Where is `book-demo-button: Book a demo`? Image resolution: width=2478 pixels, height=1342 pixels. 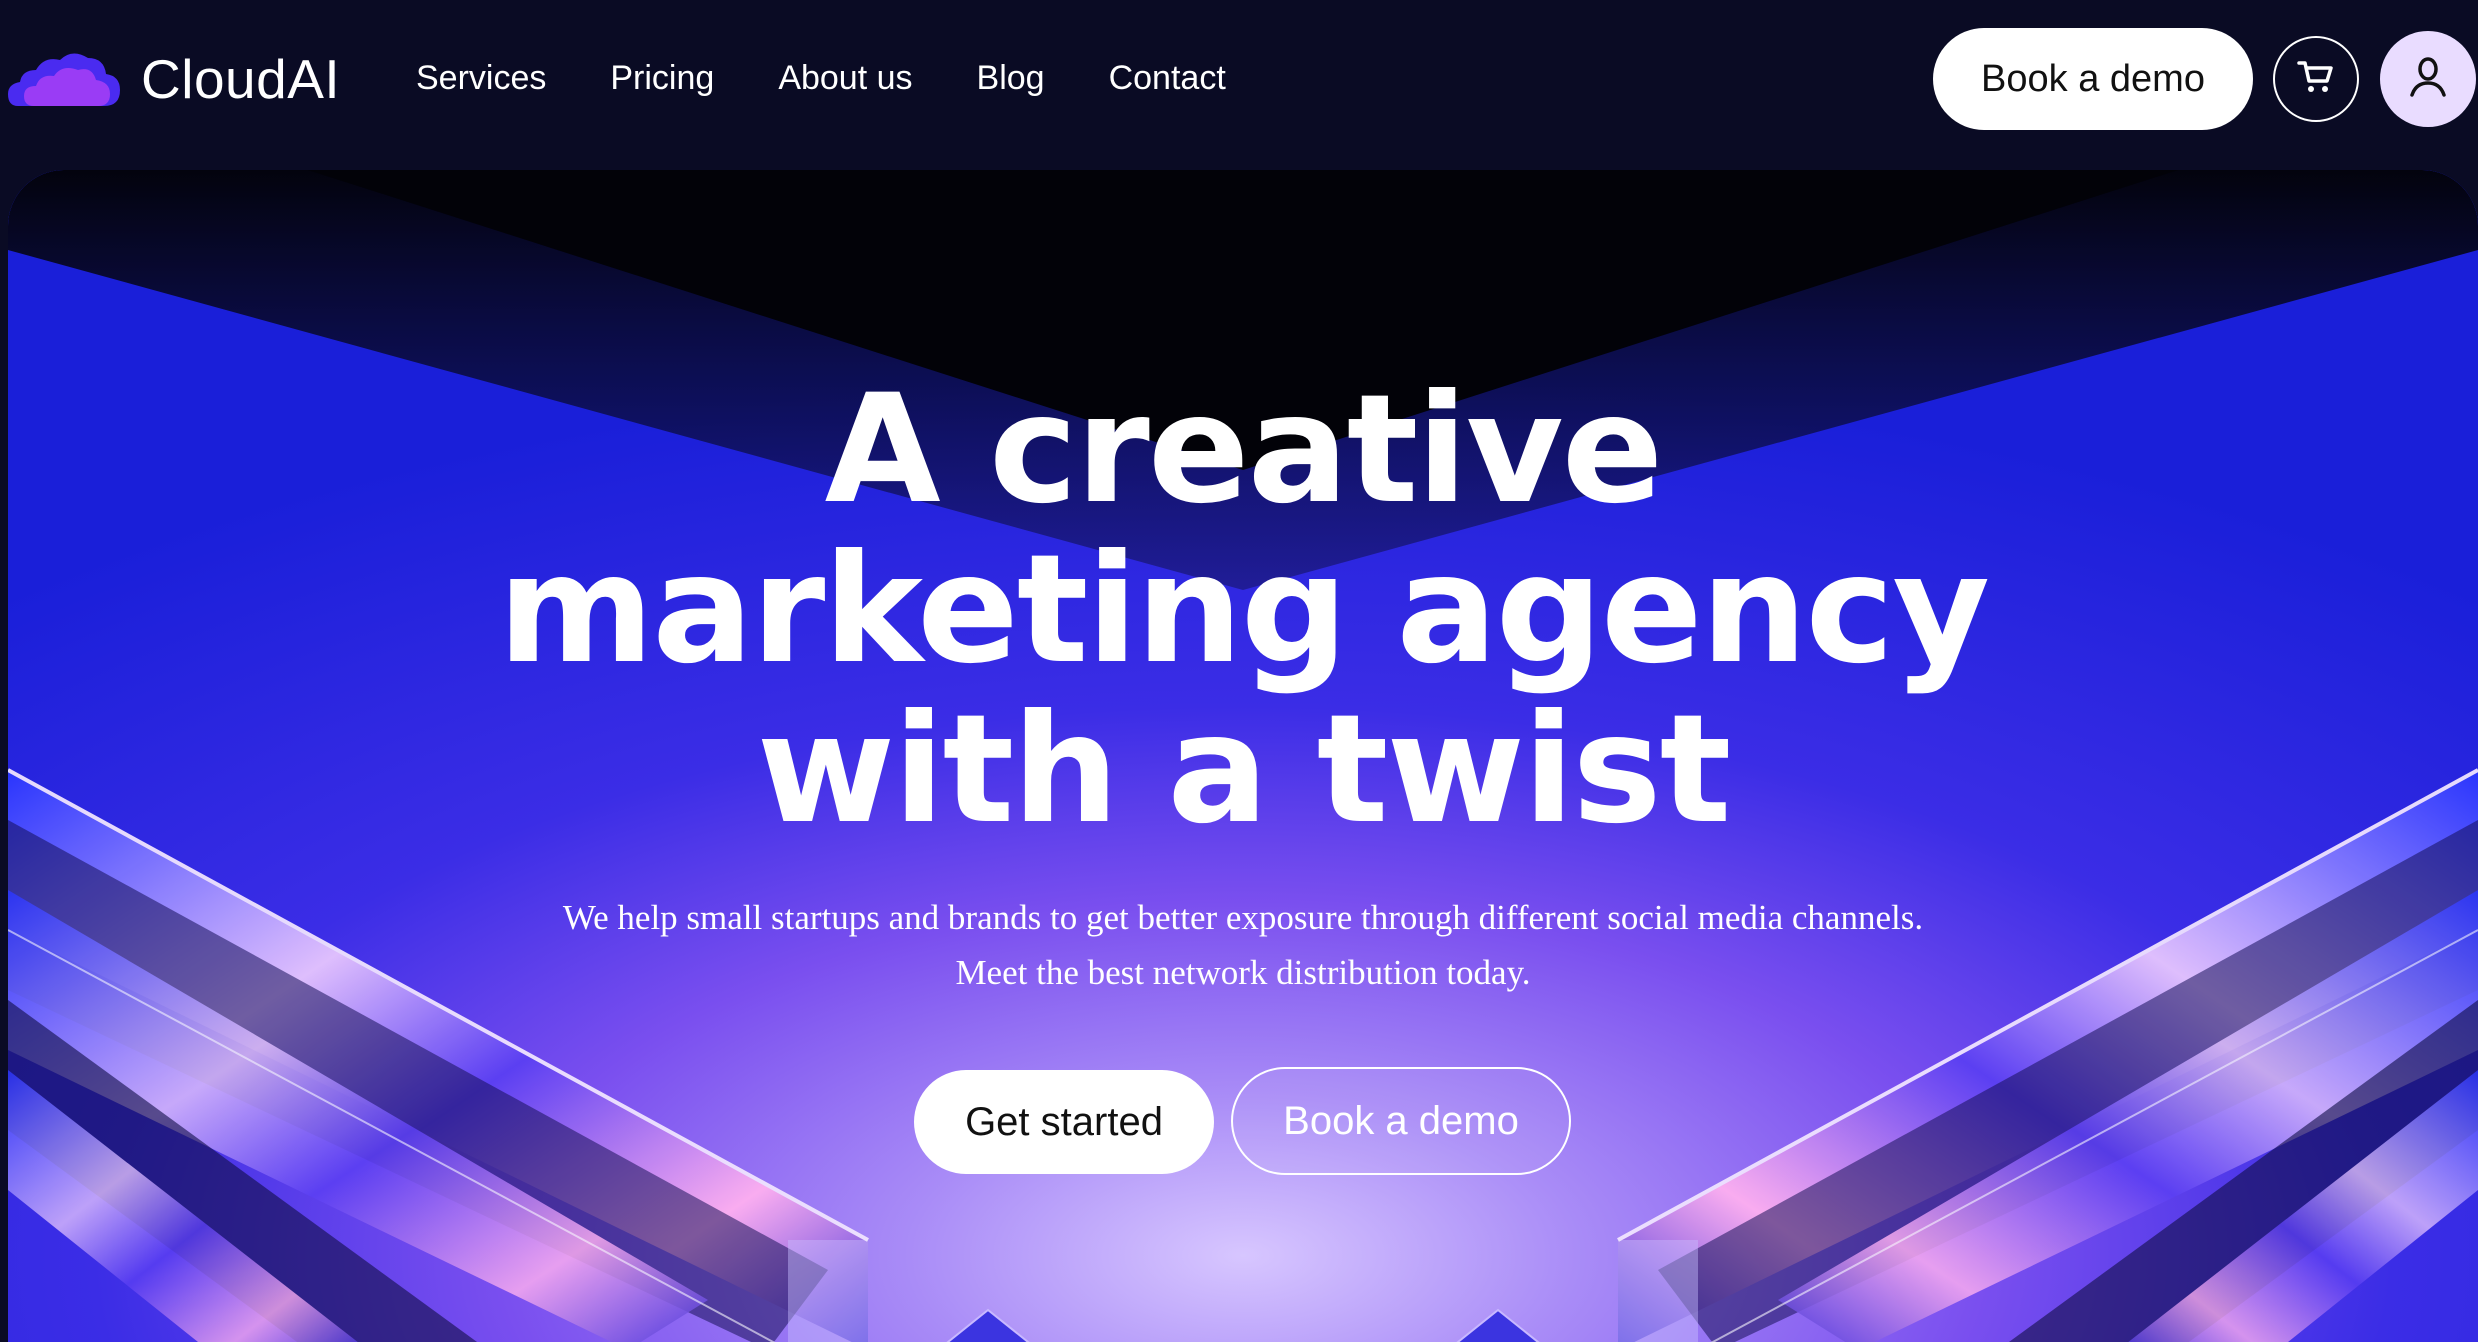
book-demo-button: Book a demo is located at coordinates (2093, 79).